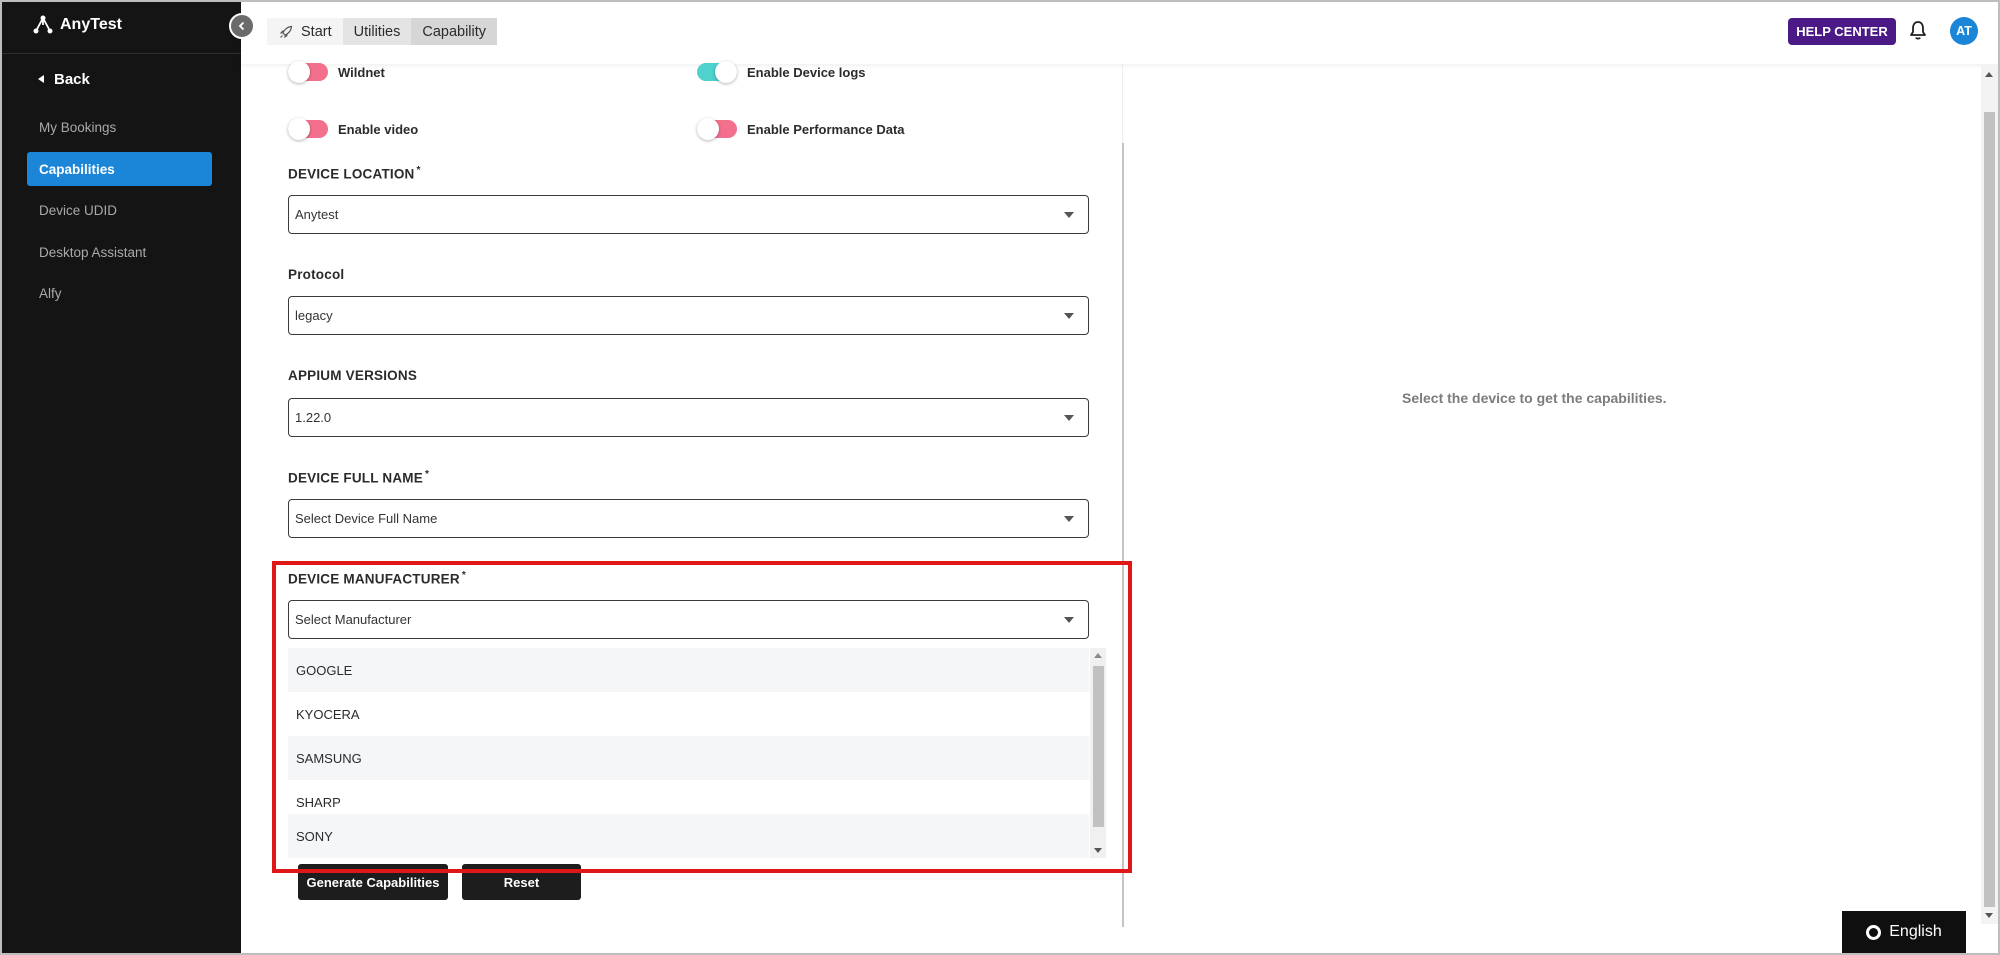 This screenshot has height=955, width=2000. What do you see at coordinates (688, 836) in the screenshot?
I see `manufacturer-option-sony: SONY` at bounding box center [688, 836].